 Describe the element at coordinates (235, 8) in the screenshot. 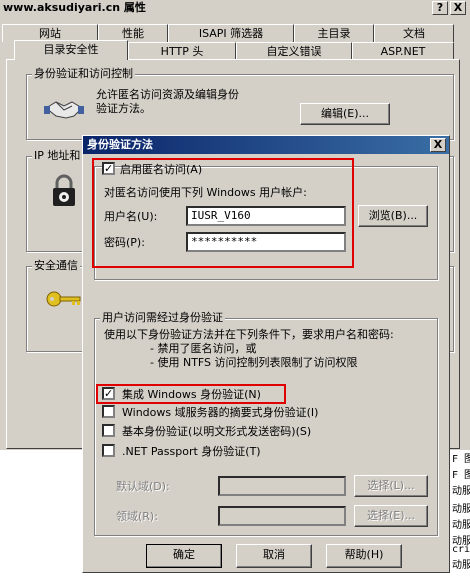

I see `properties-window-titlebar: www.aksudiyari.cn 属性` at that location.